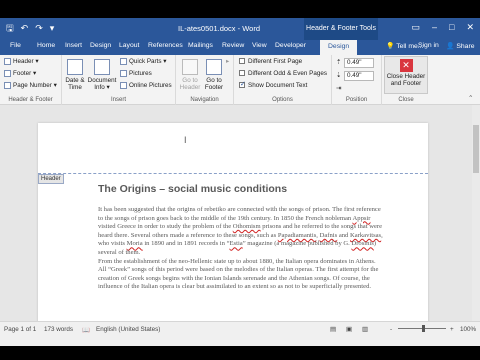  Describe the element at coordinates (128, 329) in the screenshot. I see `language: English (United States)` at that location.